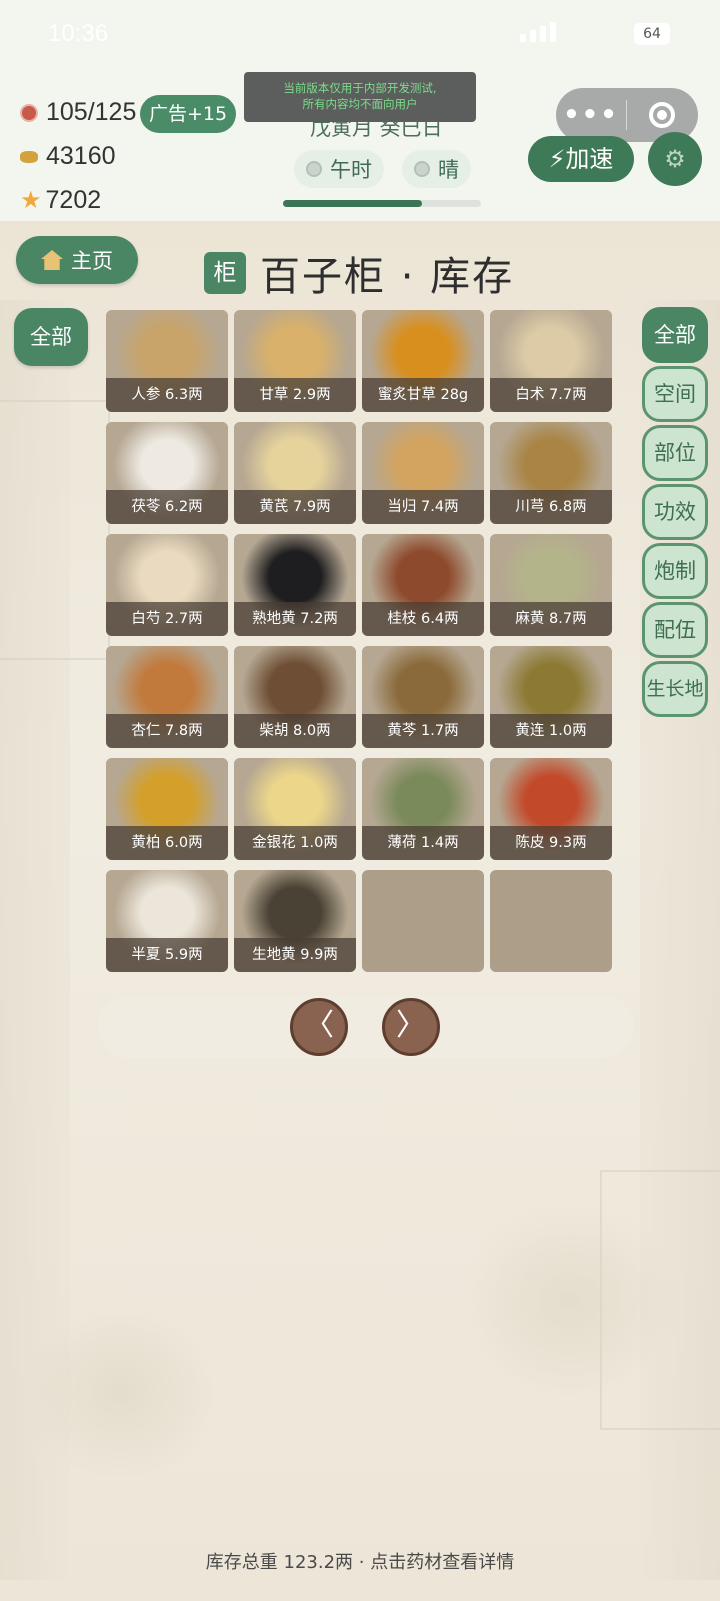  Describe the element at coordinates (591, 115) in the screenshot. I see `more-icon: •••` at that location.